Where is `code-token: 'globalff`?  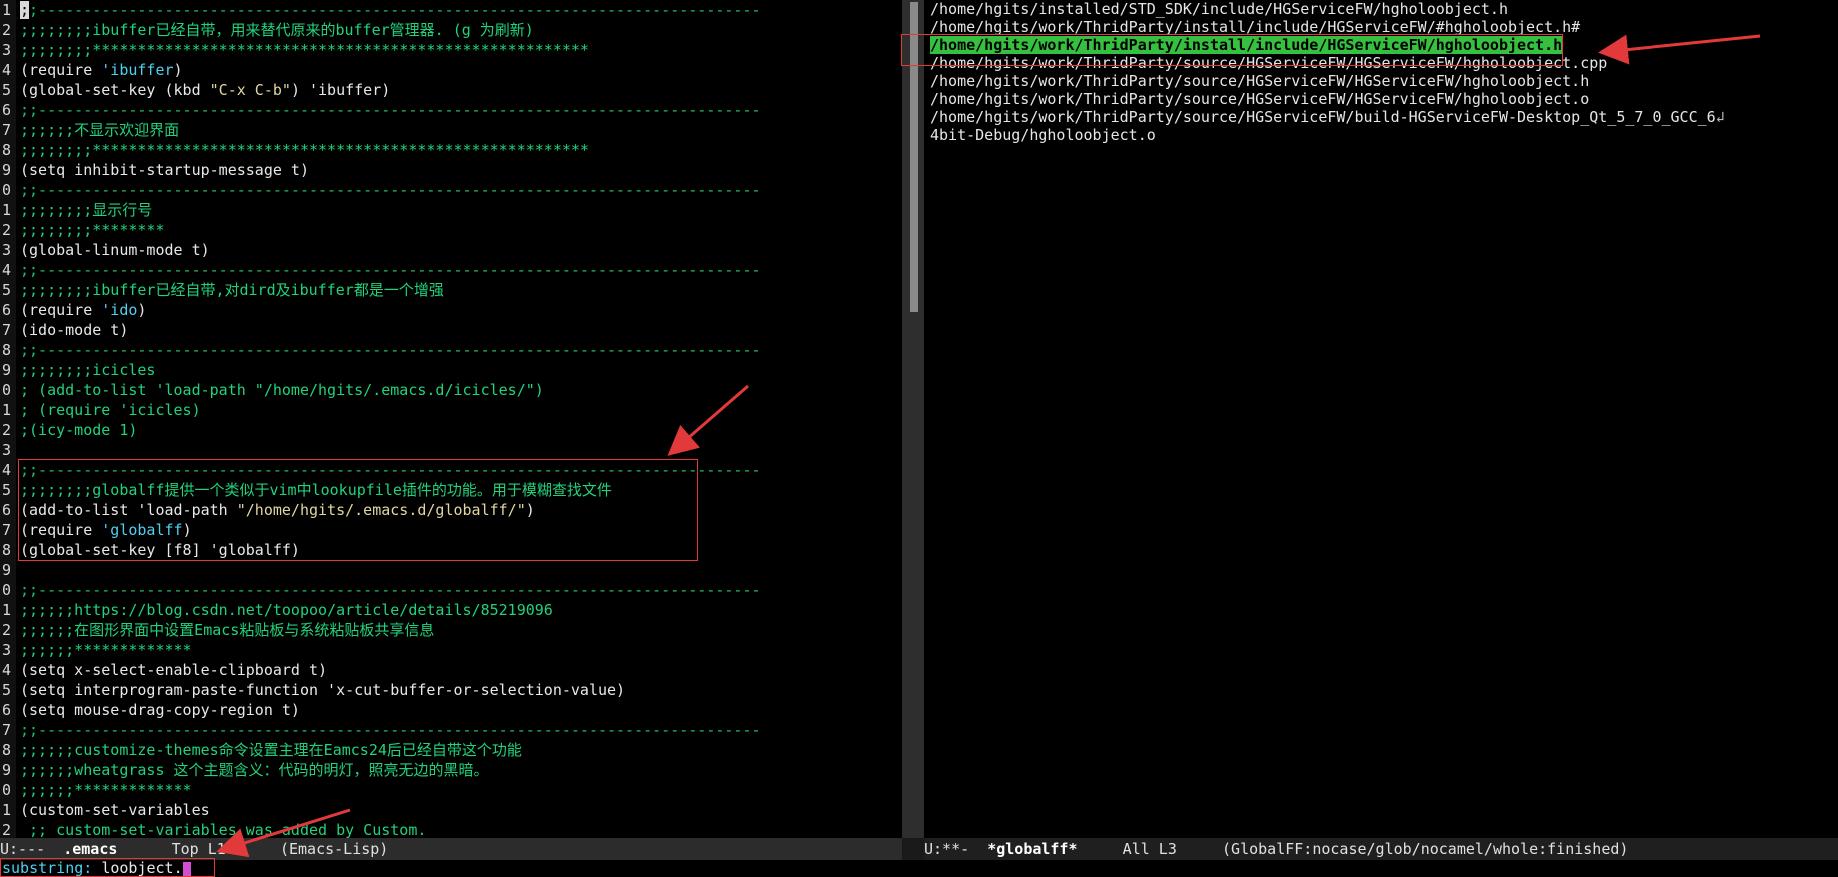
code-token: 'globalff is located at coordinates (142, 530).